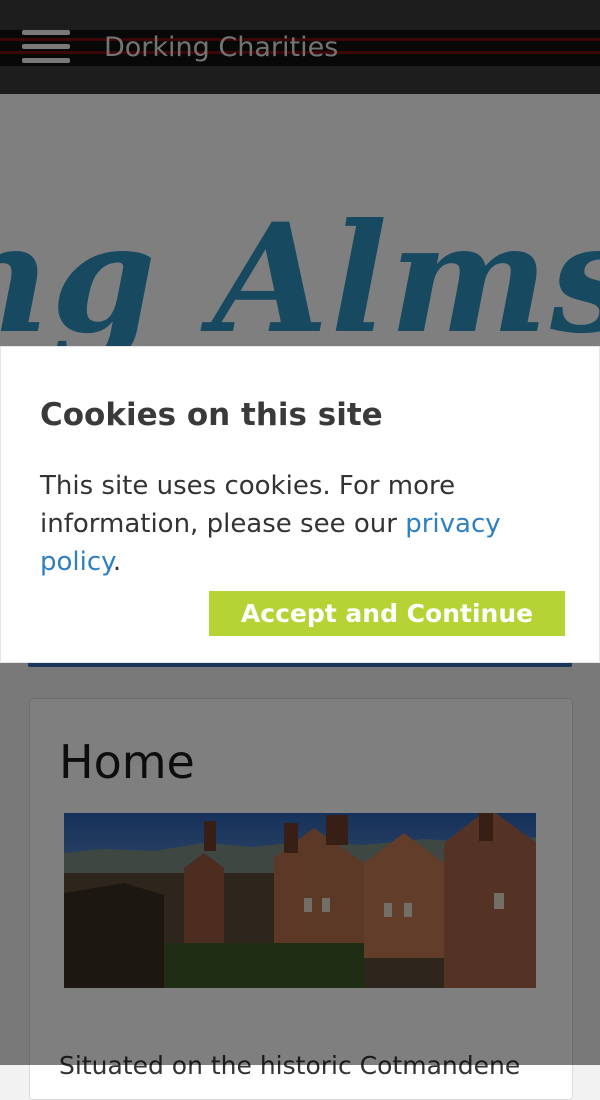  Describe the element at coordinates (211, 415) in the screenshot. I see `cookie-title: Cookies on this site` at that location.